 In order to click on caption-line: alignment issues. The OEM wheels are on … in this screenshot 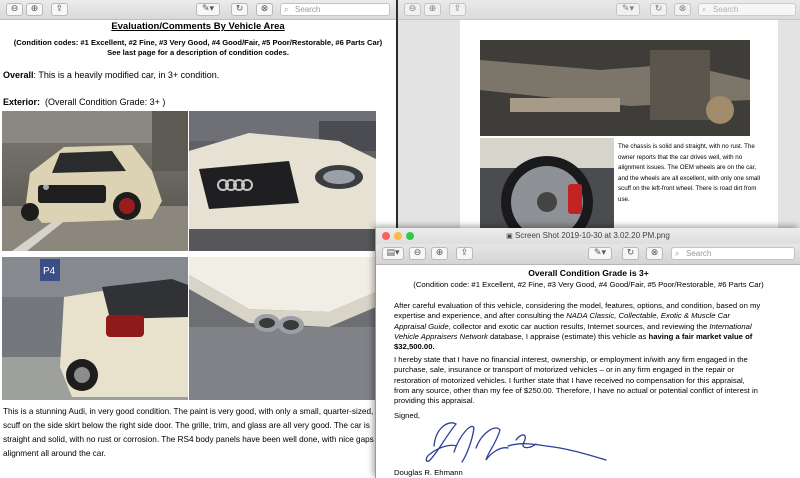, I will do `click(687, 167)`.